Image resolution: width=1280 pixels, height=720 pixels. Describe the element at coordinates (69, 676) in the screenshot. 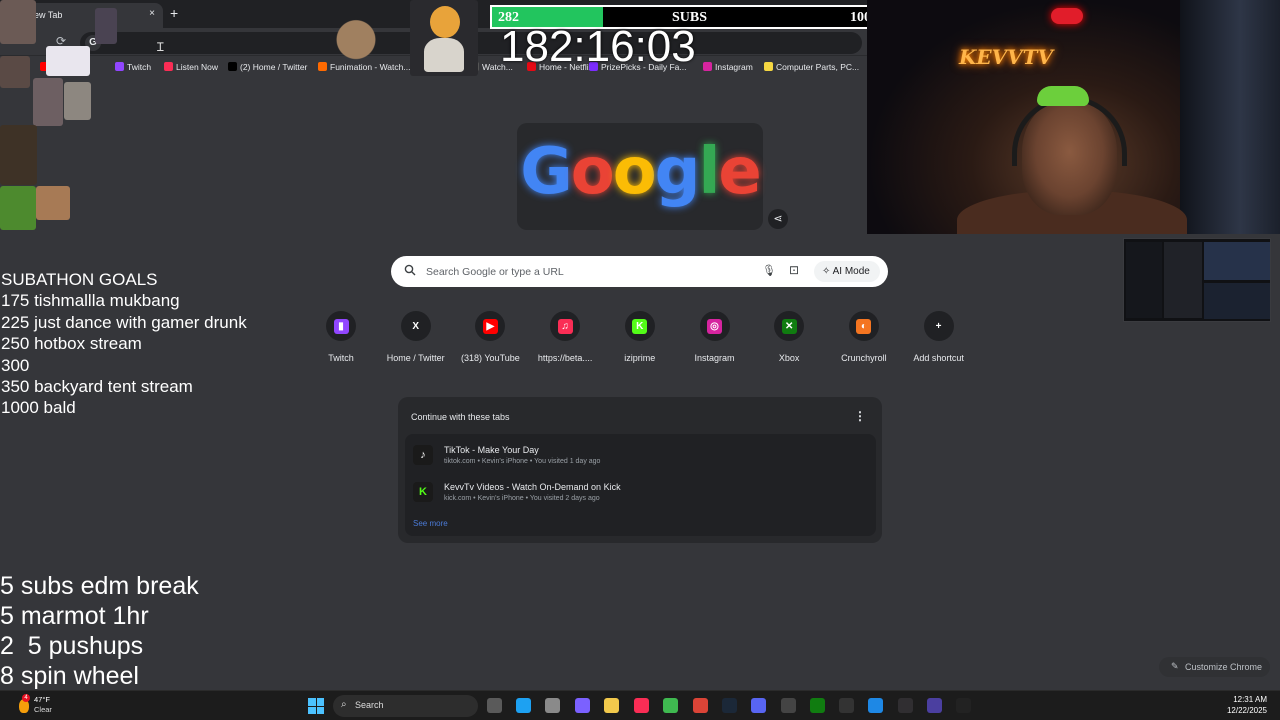

I see `task-line: 8 spin wheel` at that location.